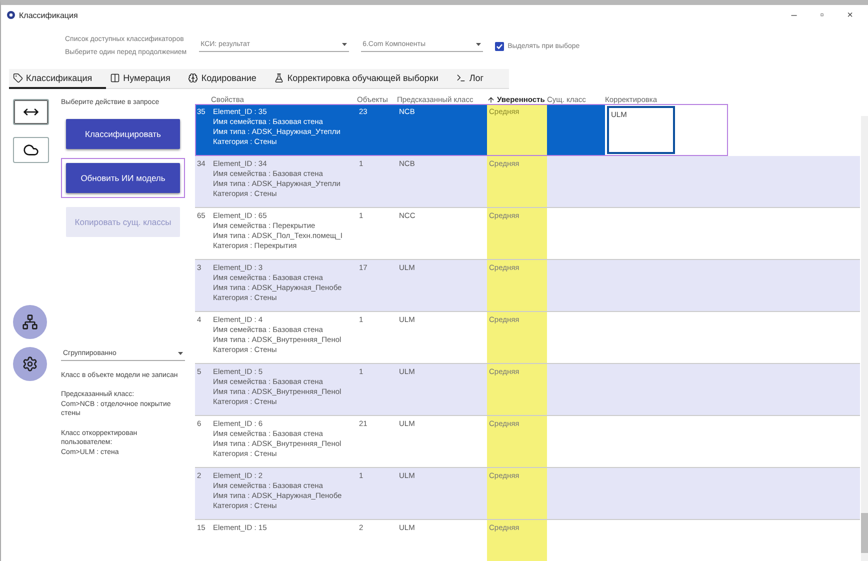 The height and width of the screenshot is (561, 868). What do you see at coordinates (850, 15) in the screenshot?
I see `window-control: ×` at bounding box center [850, 15].